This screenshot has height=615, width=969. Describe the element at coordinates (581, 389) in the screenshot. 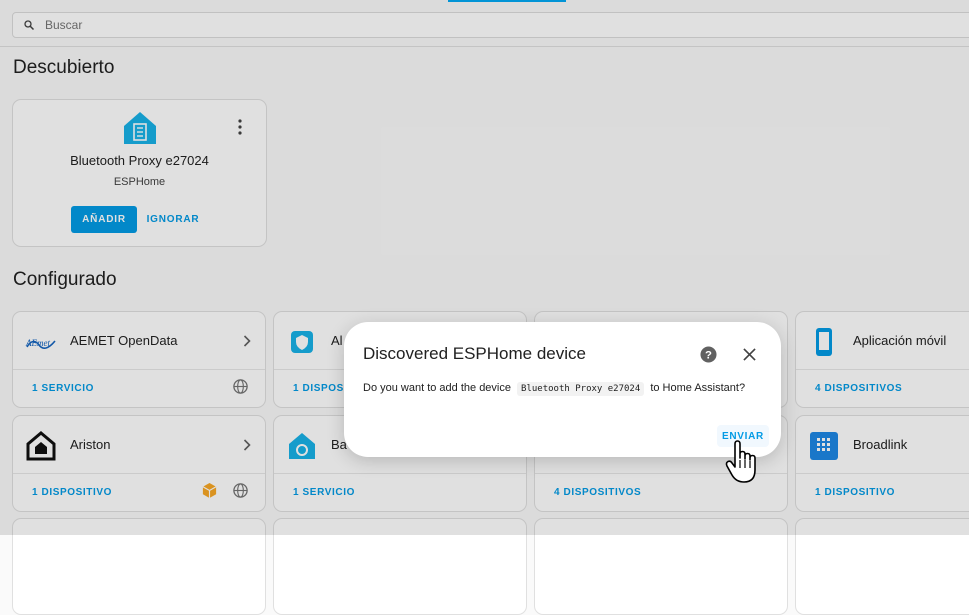

I see `device-name-code: Bluetooth Proxy e27024` at that location.